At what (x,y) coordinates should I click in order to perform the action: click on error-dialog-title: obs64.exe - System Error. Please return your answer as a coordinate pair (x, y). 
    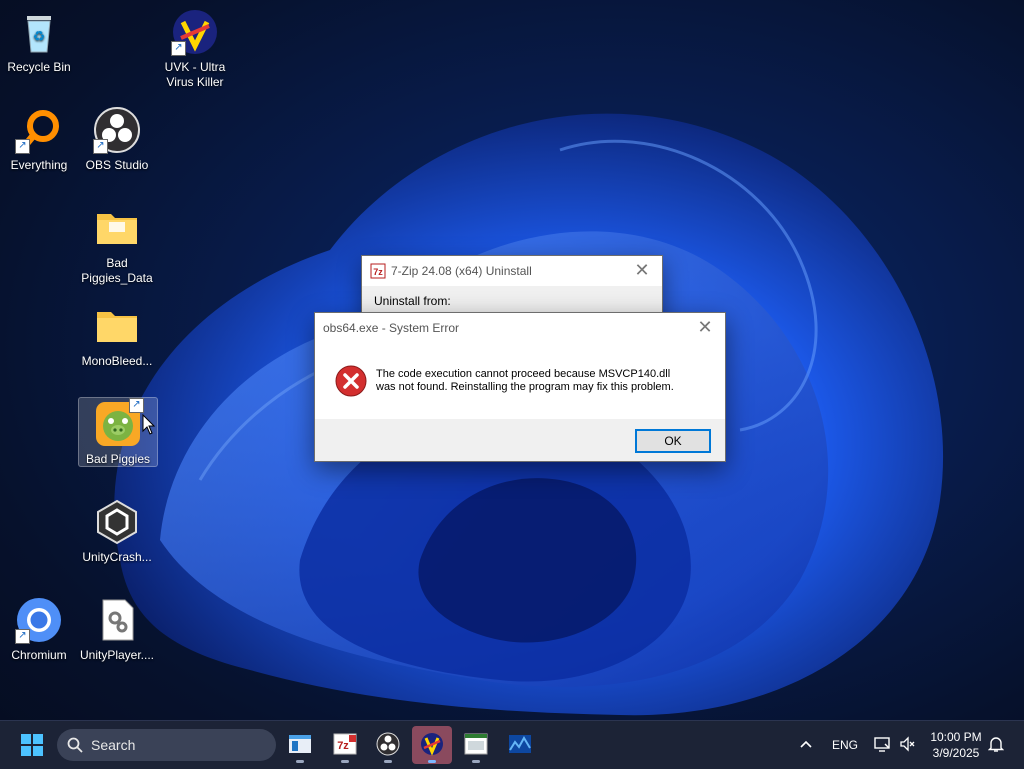
    Looking at the image, I should click on (391, 328).